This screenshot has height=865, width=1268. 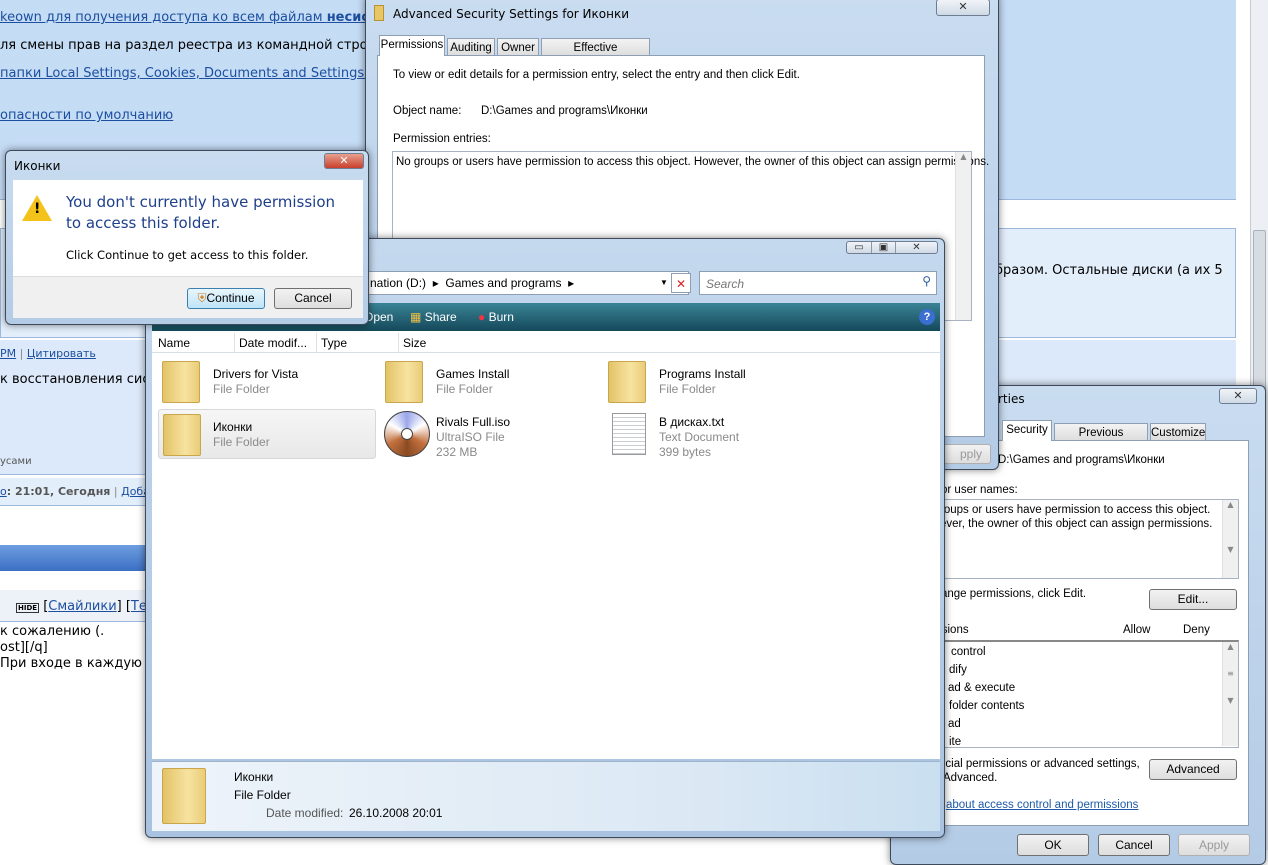 What do you see at coordinates (1196, 630) in the screenshot?
I see `deny-header: Deny` at bounding box center [1196, 630].